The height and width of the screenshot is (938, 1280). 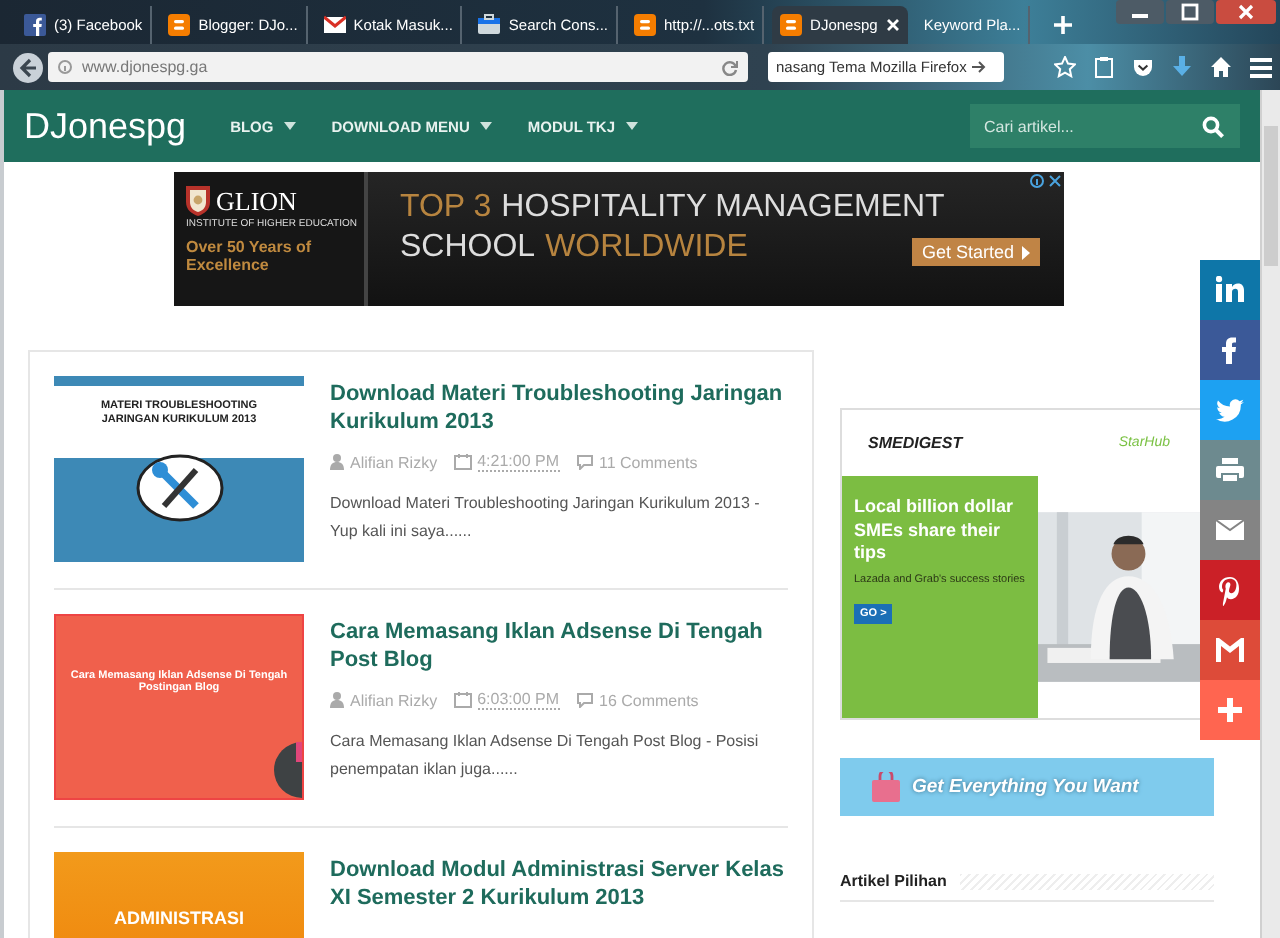 I want to click on address-bar: www.djonespg.ga, so click(x=398, y=67).